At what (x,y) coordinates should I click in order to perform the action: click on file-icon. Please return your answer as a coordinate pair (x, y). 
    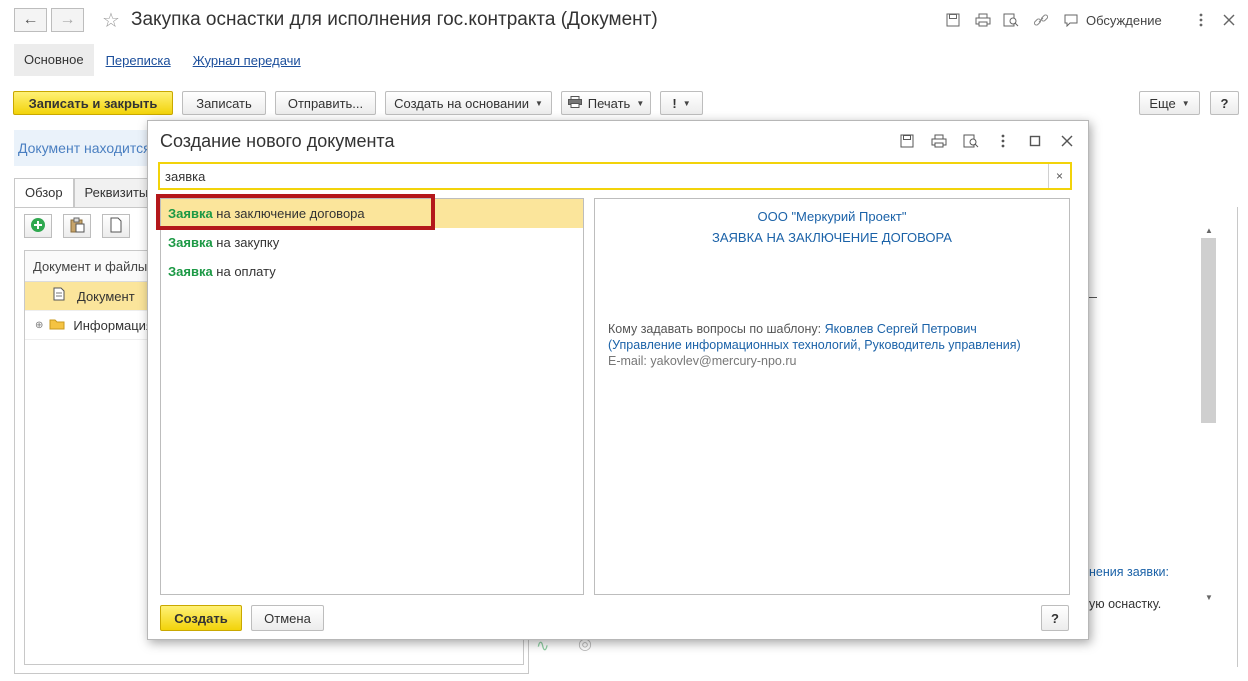
    Looking at the image, I should click on (116, 226).